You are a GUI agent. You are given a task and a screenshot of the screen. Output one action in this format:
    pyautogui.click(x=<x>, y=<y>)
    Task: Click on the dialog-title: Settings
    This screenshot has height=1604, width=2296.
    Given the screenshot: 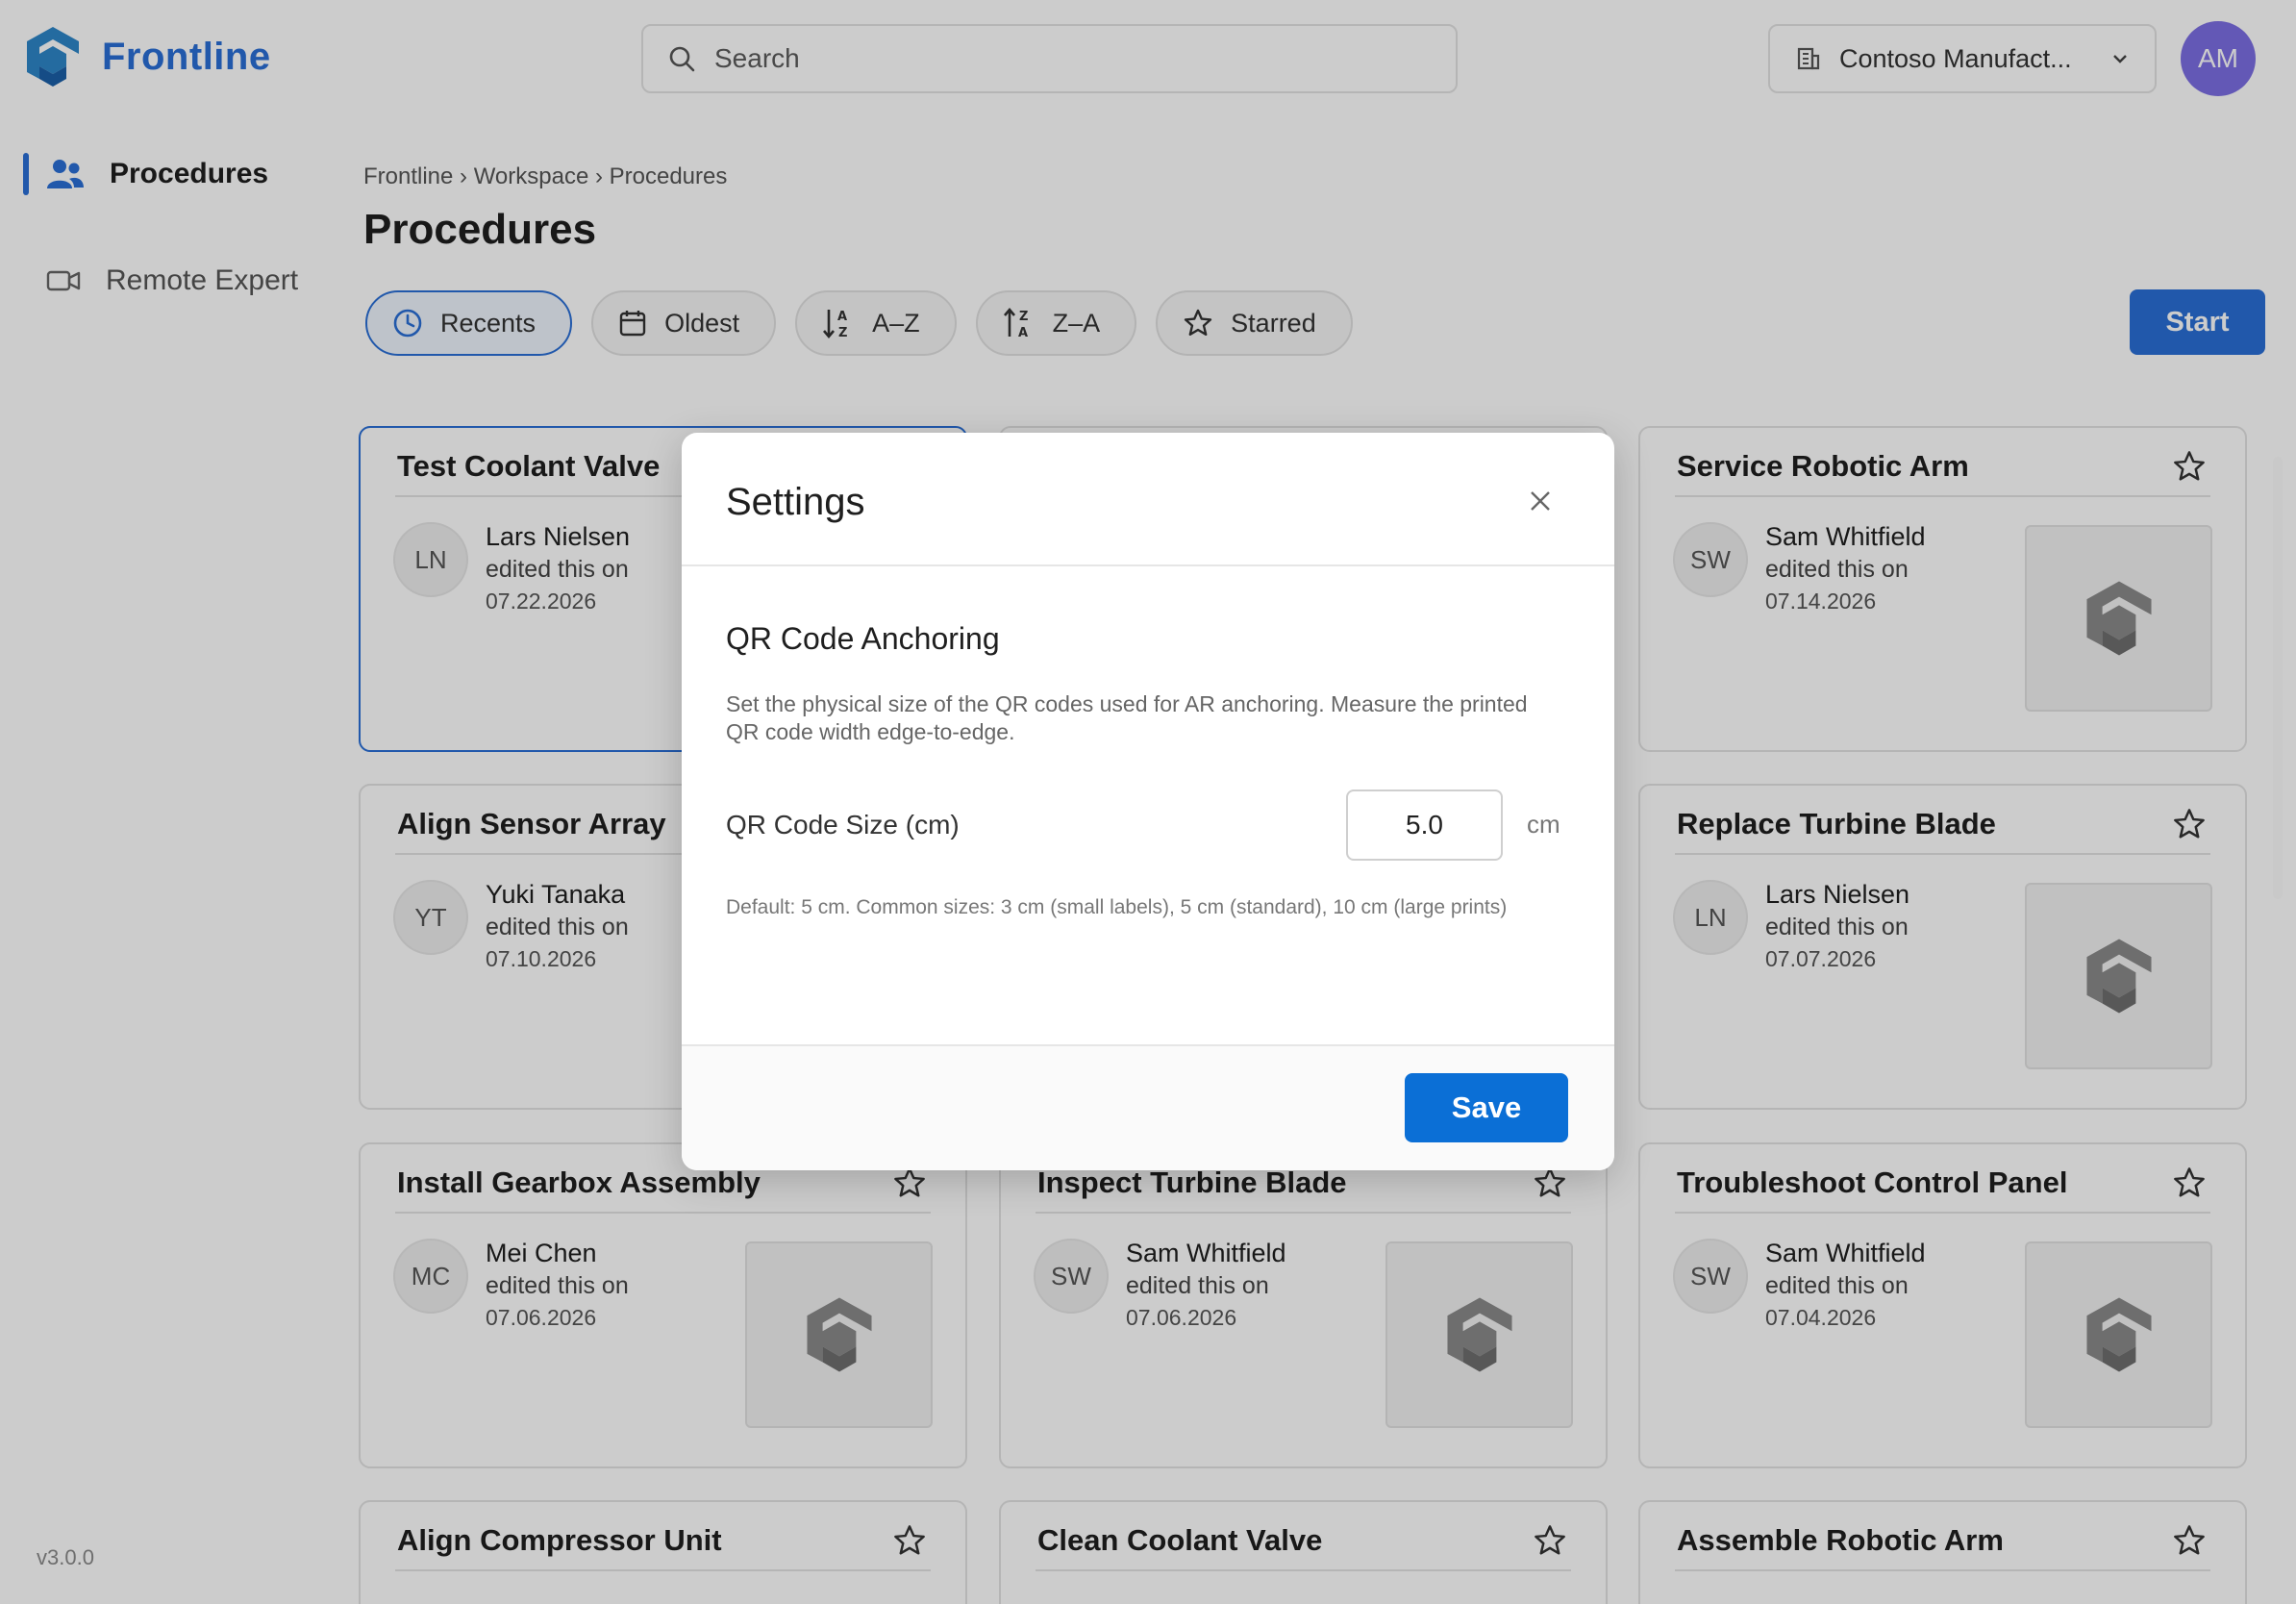 What is the action you would take?
    pyautogui.click(x=795, y=502)
    